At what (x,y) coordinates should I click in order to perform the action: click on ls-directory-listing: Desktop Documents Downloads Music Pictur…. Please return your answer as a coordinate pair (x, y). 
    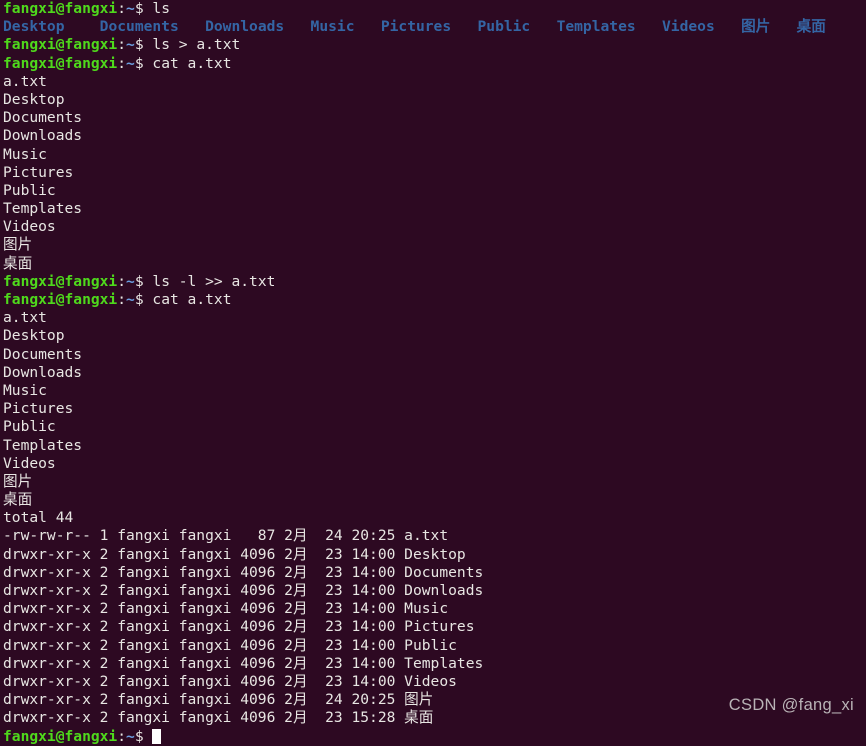
    Looking at the image, I should click on (433, 27).